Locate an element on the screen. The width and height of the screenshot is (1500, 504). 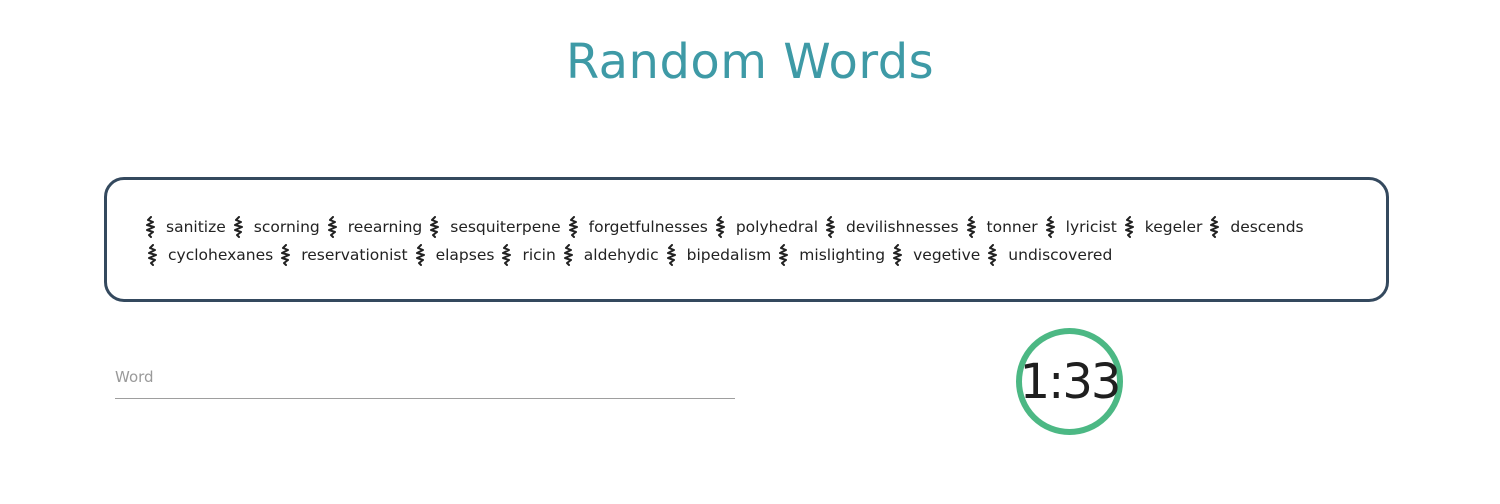
word-item: vegetive is located at coordinates (932, 255).